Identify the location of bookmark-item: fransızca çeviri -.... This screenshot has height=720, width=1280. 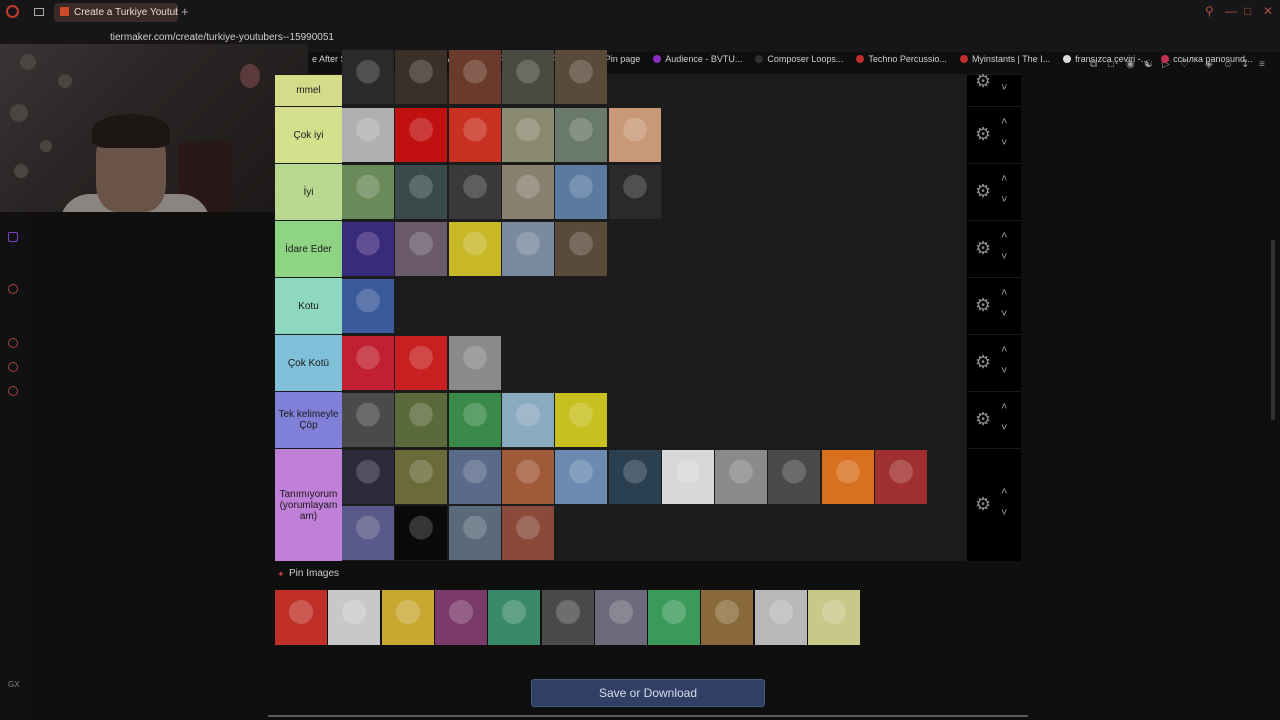
(1105, 59).